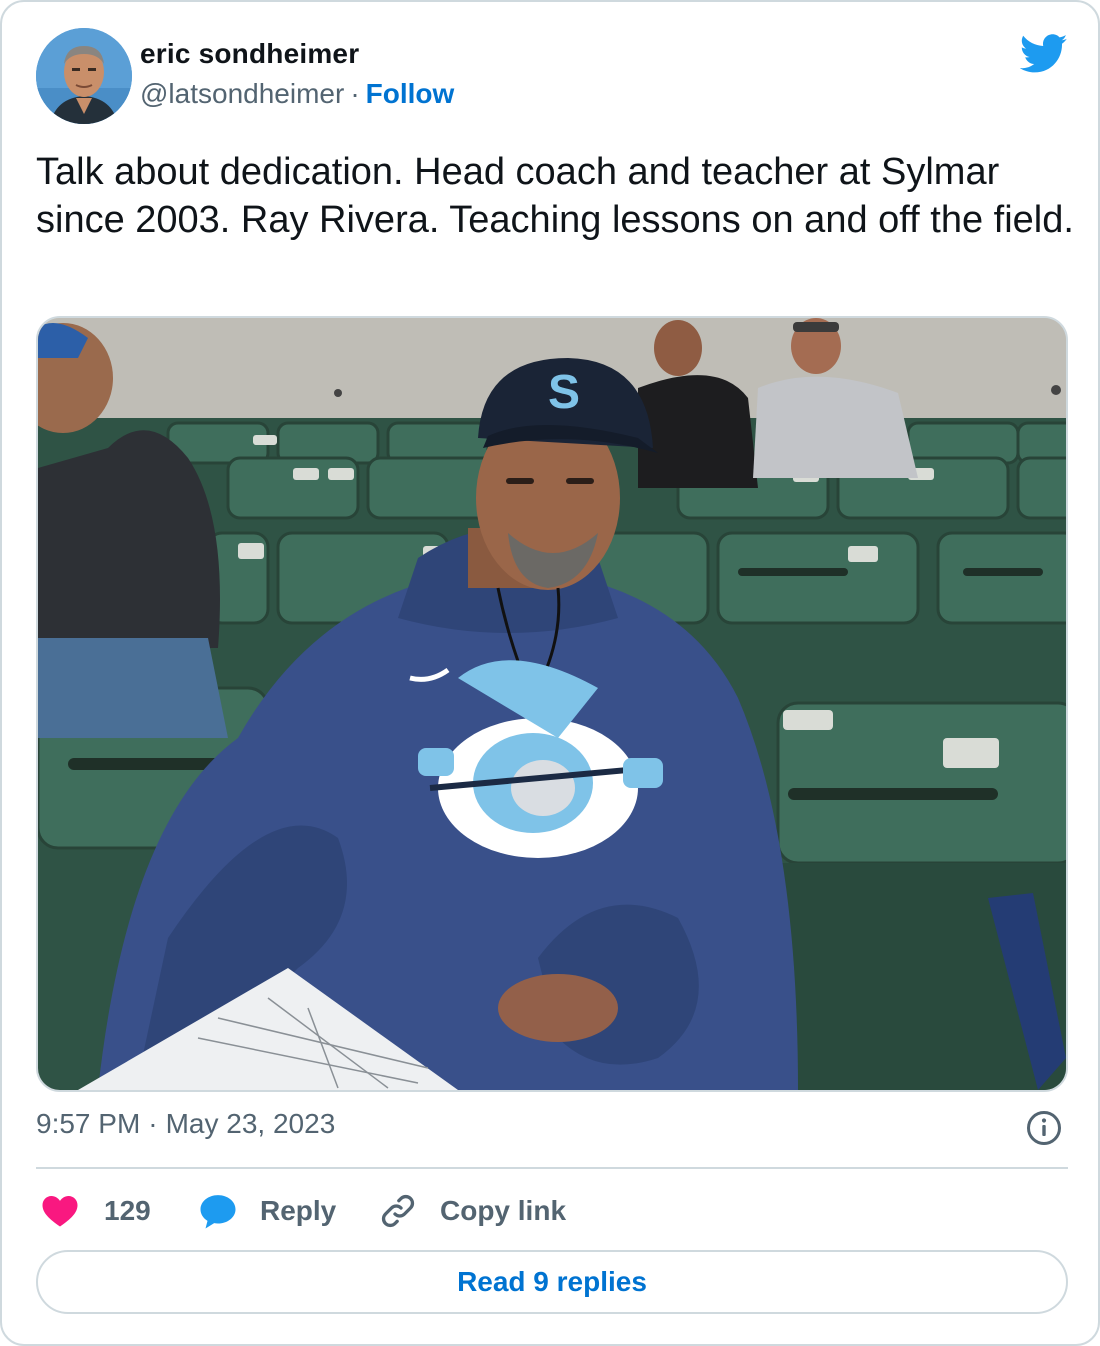 This screenshot has height=1346, width=1100. What do you see at coordinates (1044, 54) in the screenshot?
I see `twitter-bird-icon` at bounding box center [1044, 54].